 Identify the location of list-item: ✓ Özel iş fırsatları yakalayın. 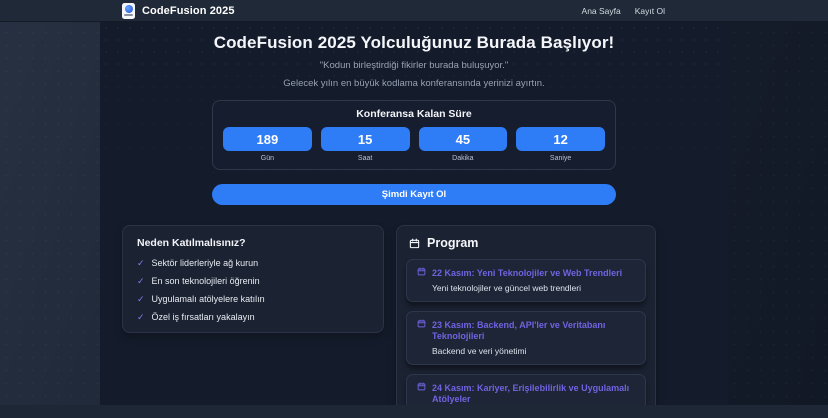
(253, 317).